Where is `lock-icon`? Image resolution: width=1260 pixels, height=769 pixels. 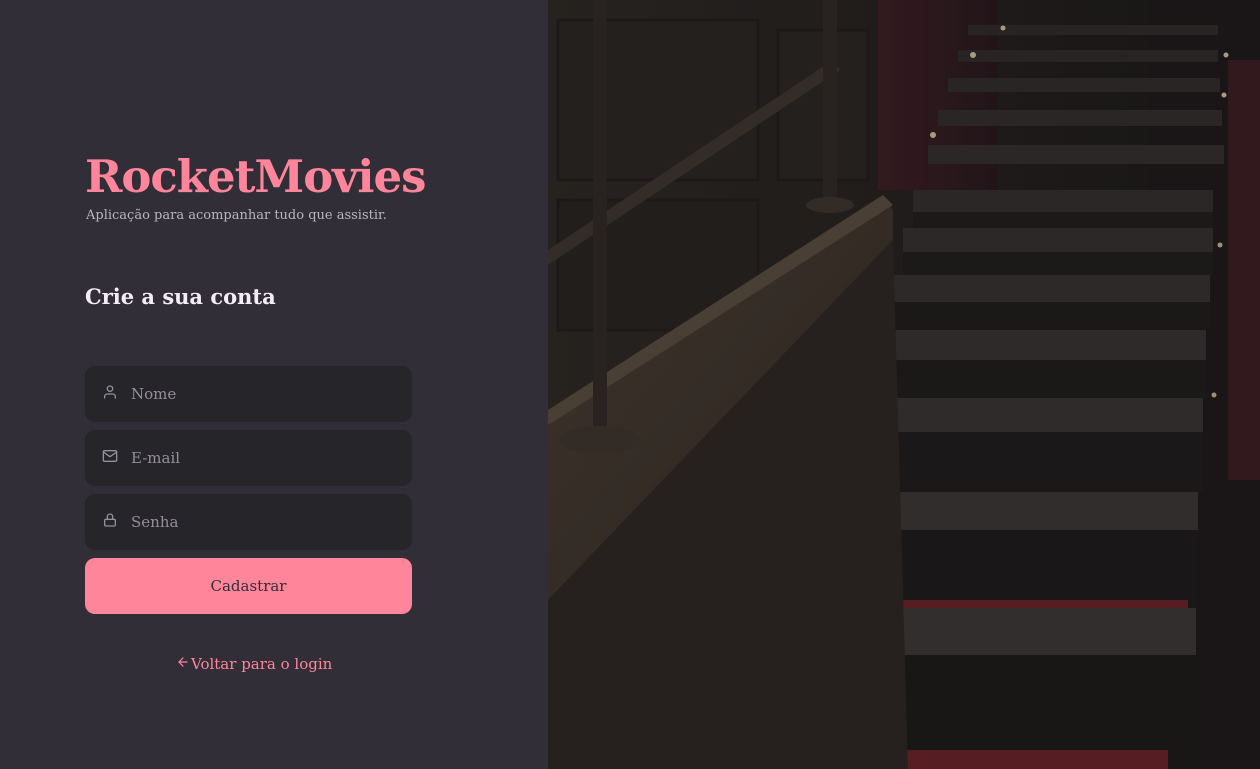 lock-icon is located at coordinates (110, 522).